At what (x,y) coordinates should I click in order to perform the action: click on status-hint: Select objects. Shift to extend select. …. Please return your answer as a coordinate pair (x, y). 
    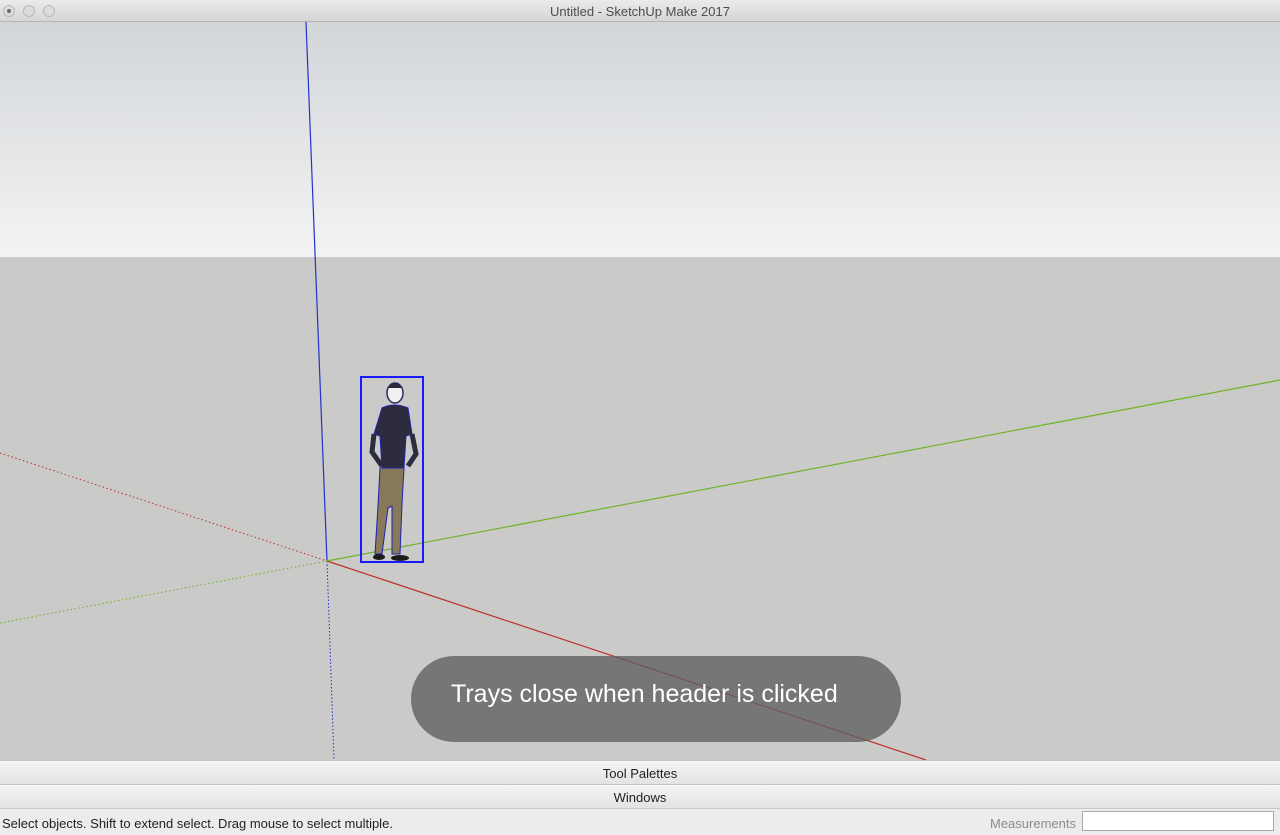
    Looking at the image, I should click on (197, 823).